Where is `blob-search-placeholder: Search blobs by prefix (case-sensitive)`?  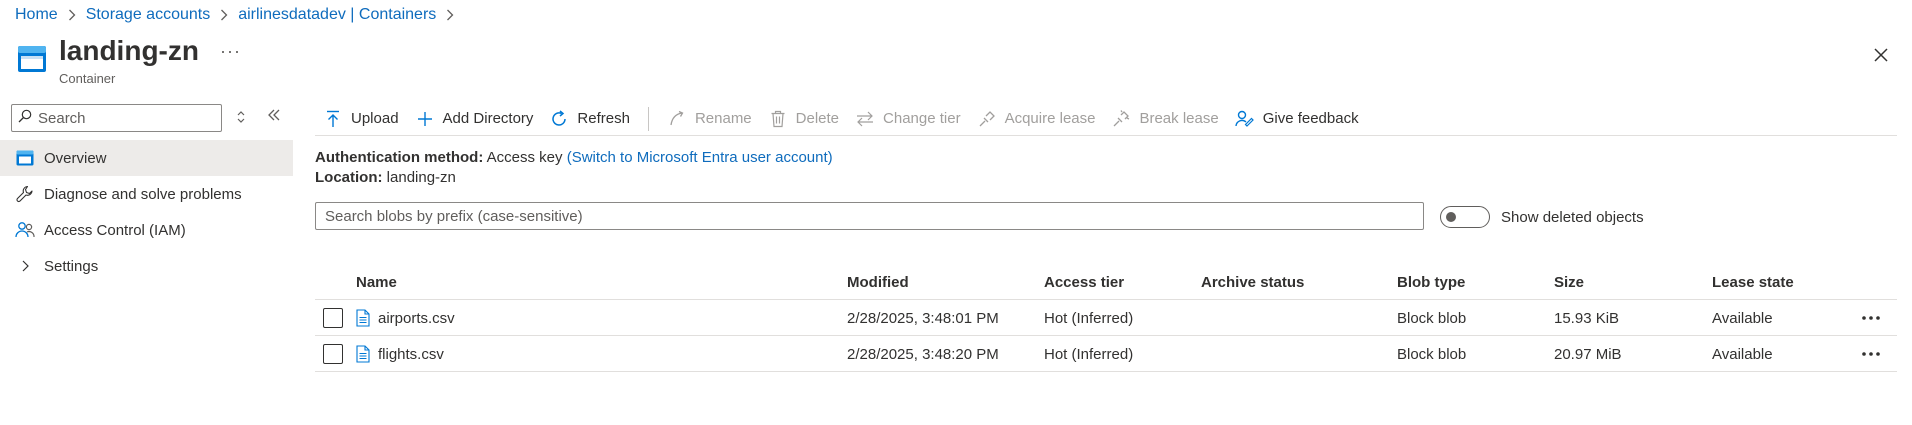 blob-search-placeholder: Search blobs by prefix (case-sensitive) is located at coordinates (454, 216).